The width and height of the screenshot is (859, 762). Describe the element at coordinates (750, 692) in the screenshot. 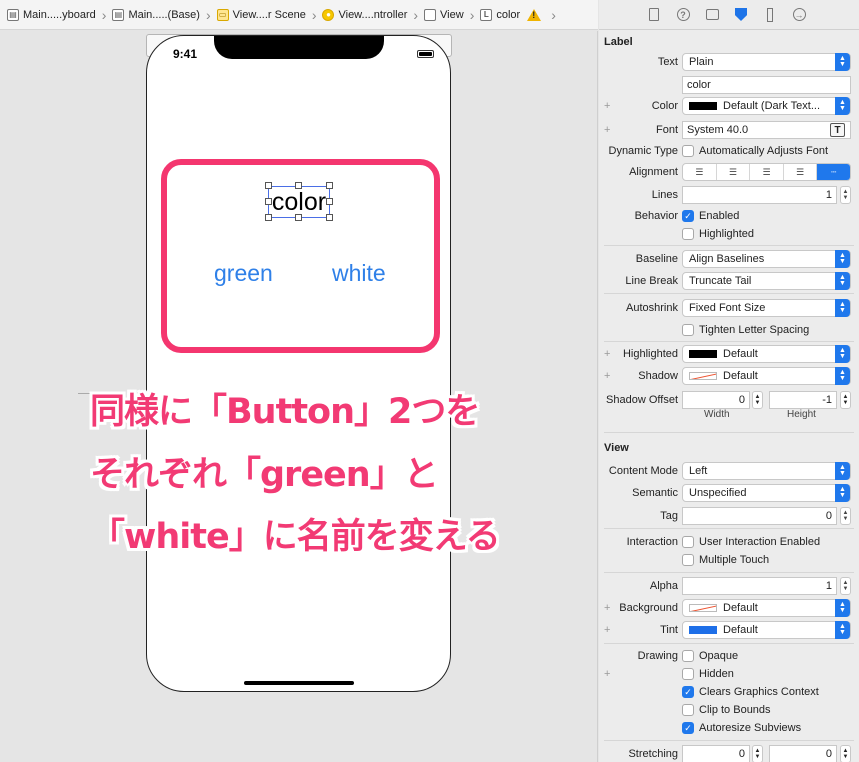

I see `clears-graphics-context-checkbox: ✓ Clears Graphics Context` at that location.